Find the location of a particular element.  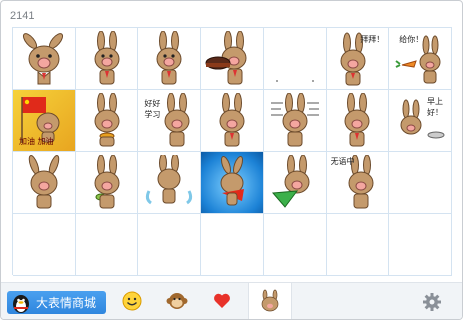

rabbit-pack-icon is located at coordinates (270, 300).